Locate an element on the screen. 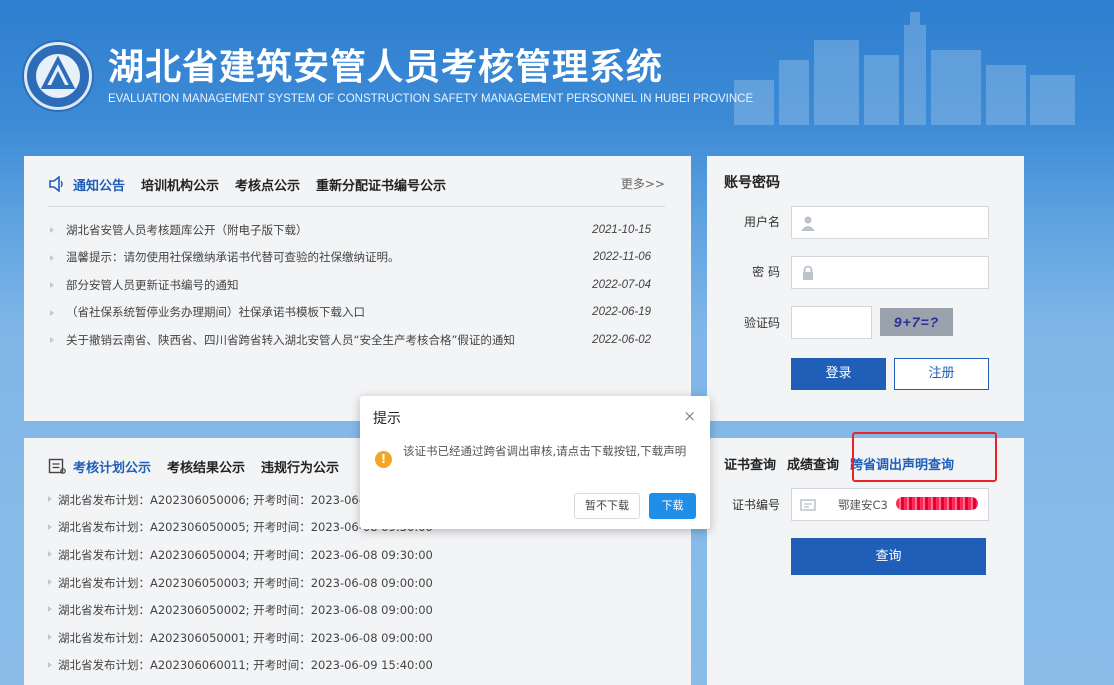 The image size is (1114, 685). close-icon: × is located at coordinates (689, 416).